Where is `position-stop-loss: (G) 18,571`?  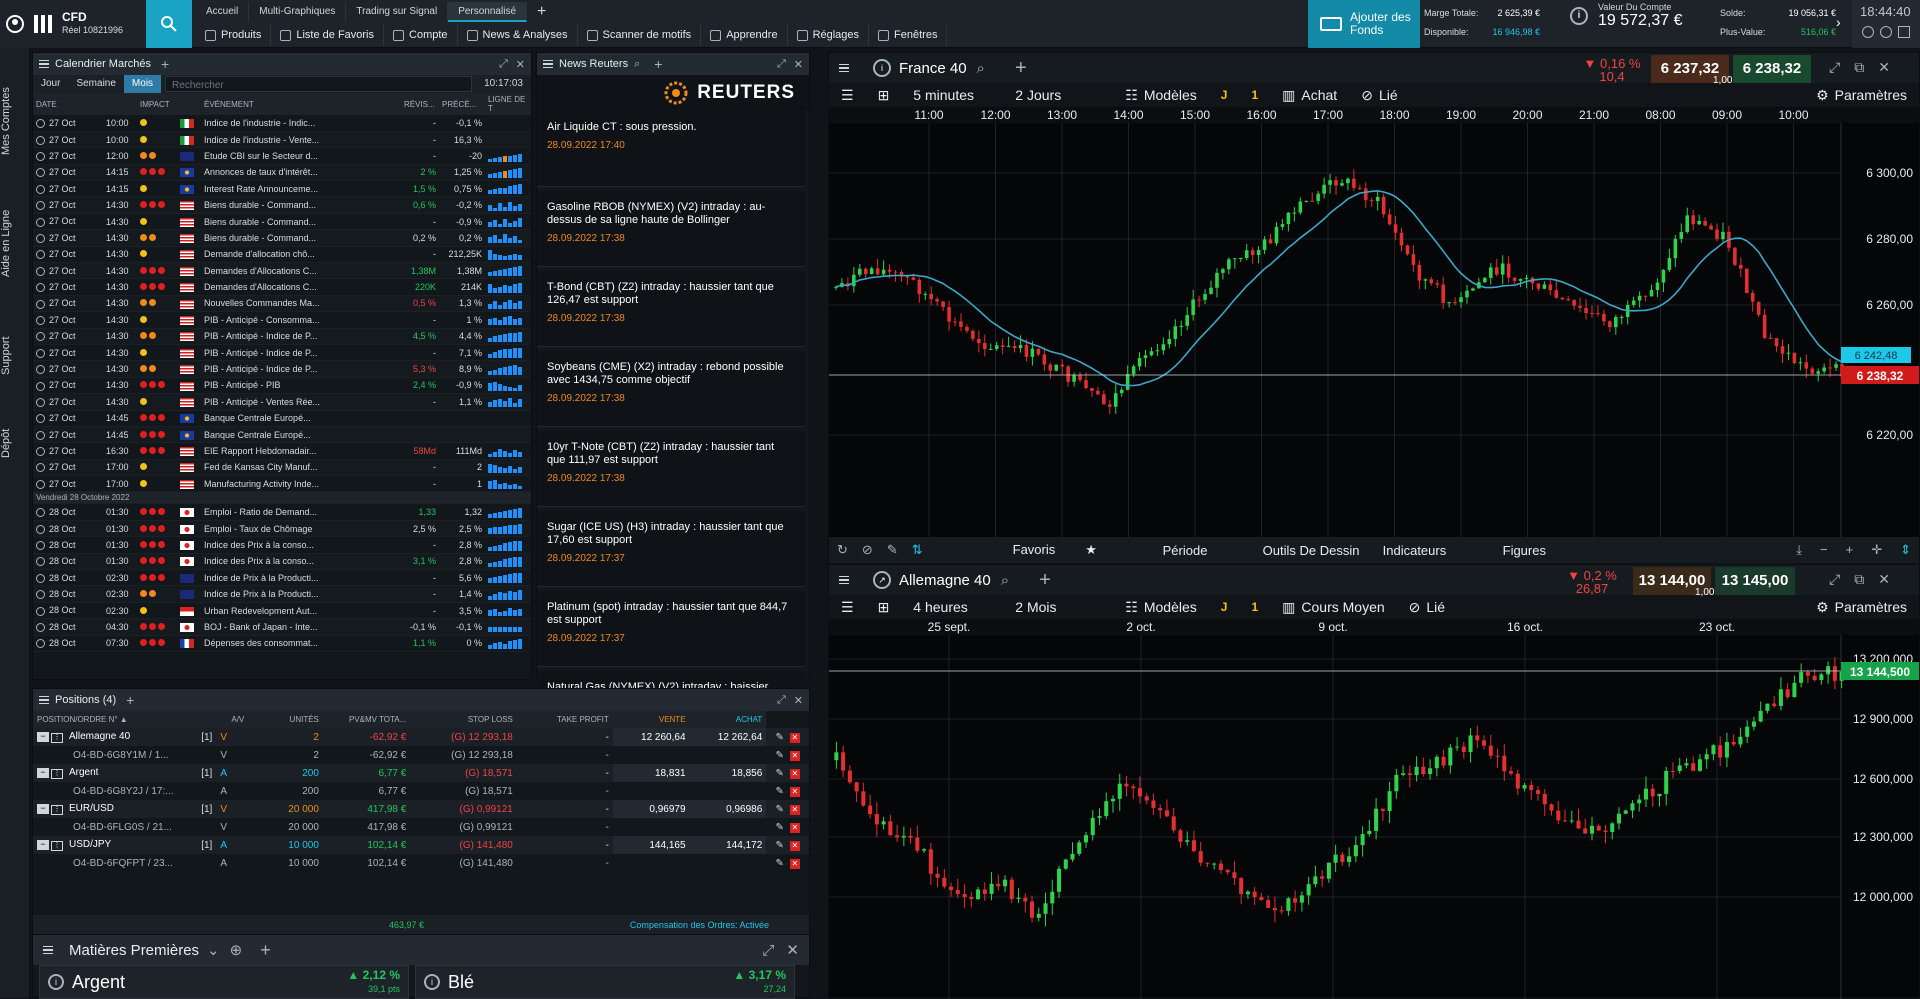
position-stop-loss: (G) 18,571 is located at coordinates (463, 773).